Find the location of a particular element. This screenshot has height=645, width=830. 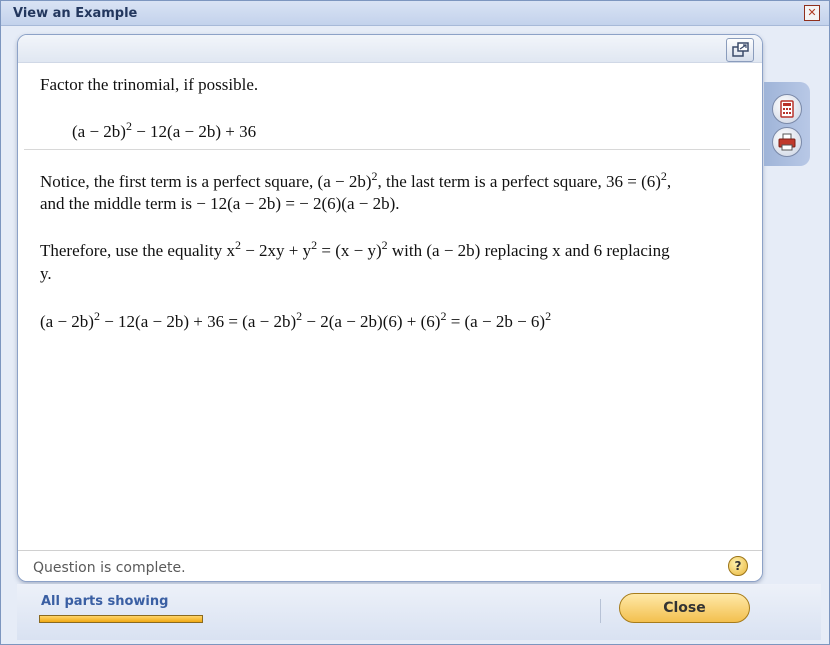

text-part: − 12(a − 2b) + 36 = (a − 2b) is located at coordinates (198, 321).